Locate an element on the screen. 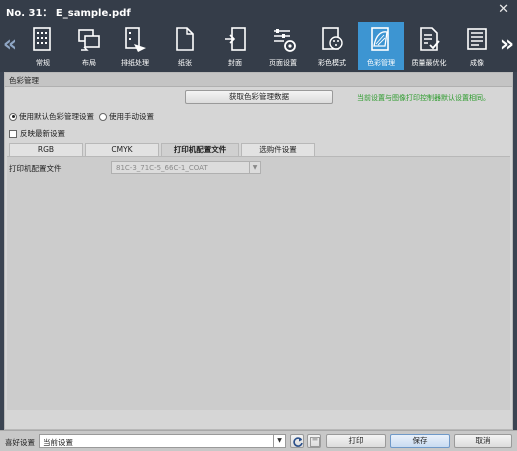 This screenshot has height=451, width=517. basic-settings-icon is located at coordinates (42, 39).